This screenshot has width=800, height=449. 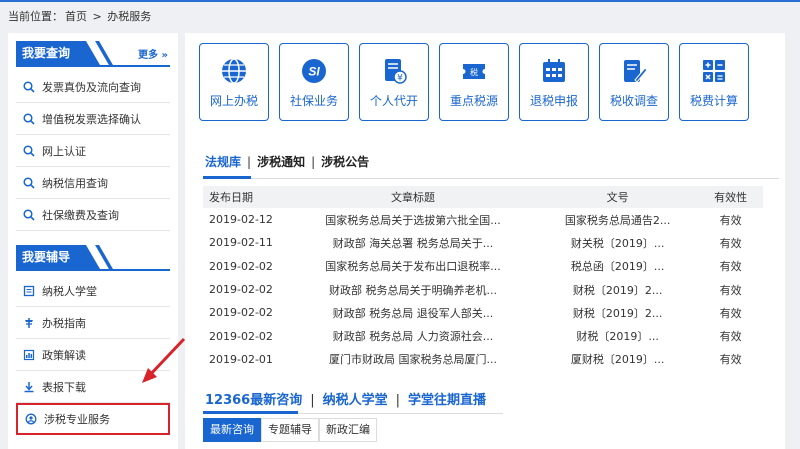 What do you see at coordinates (714, 70) in the screenshot?
I see `calculator-icon` at bounding box center [714, 70].